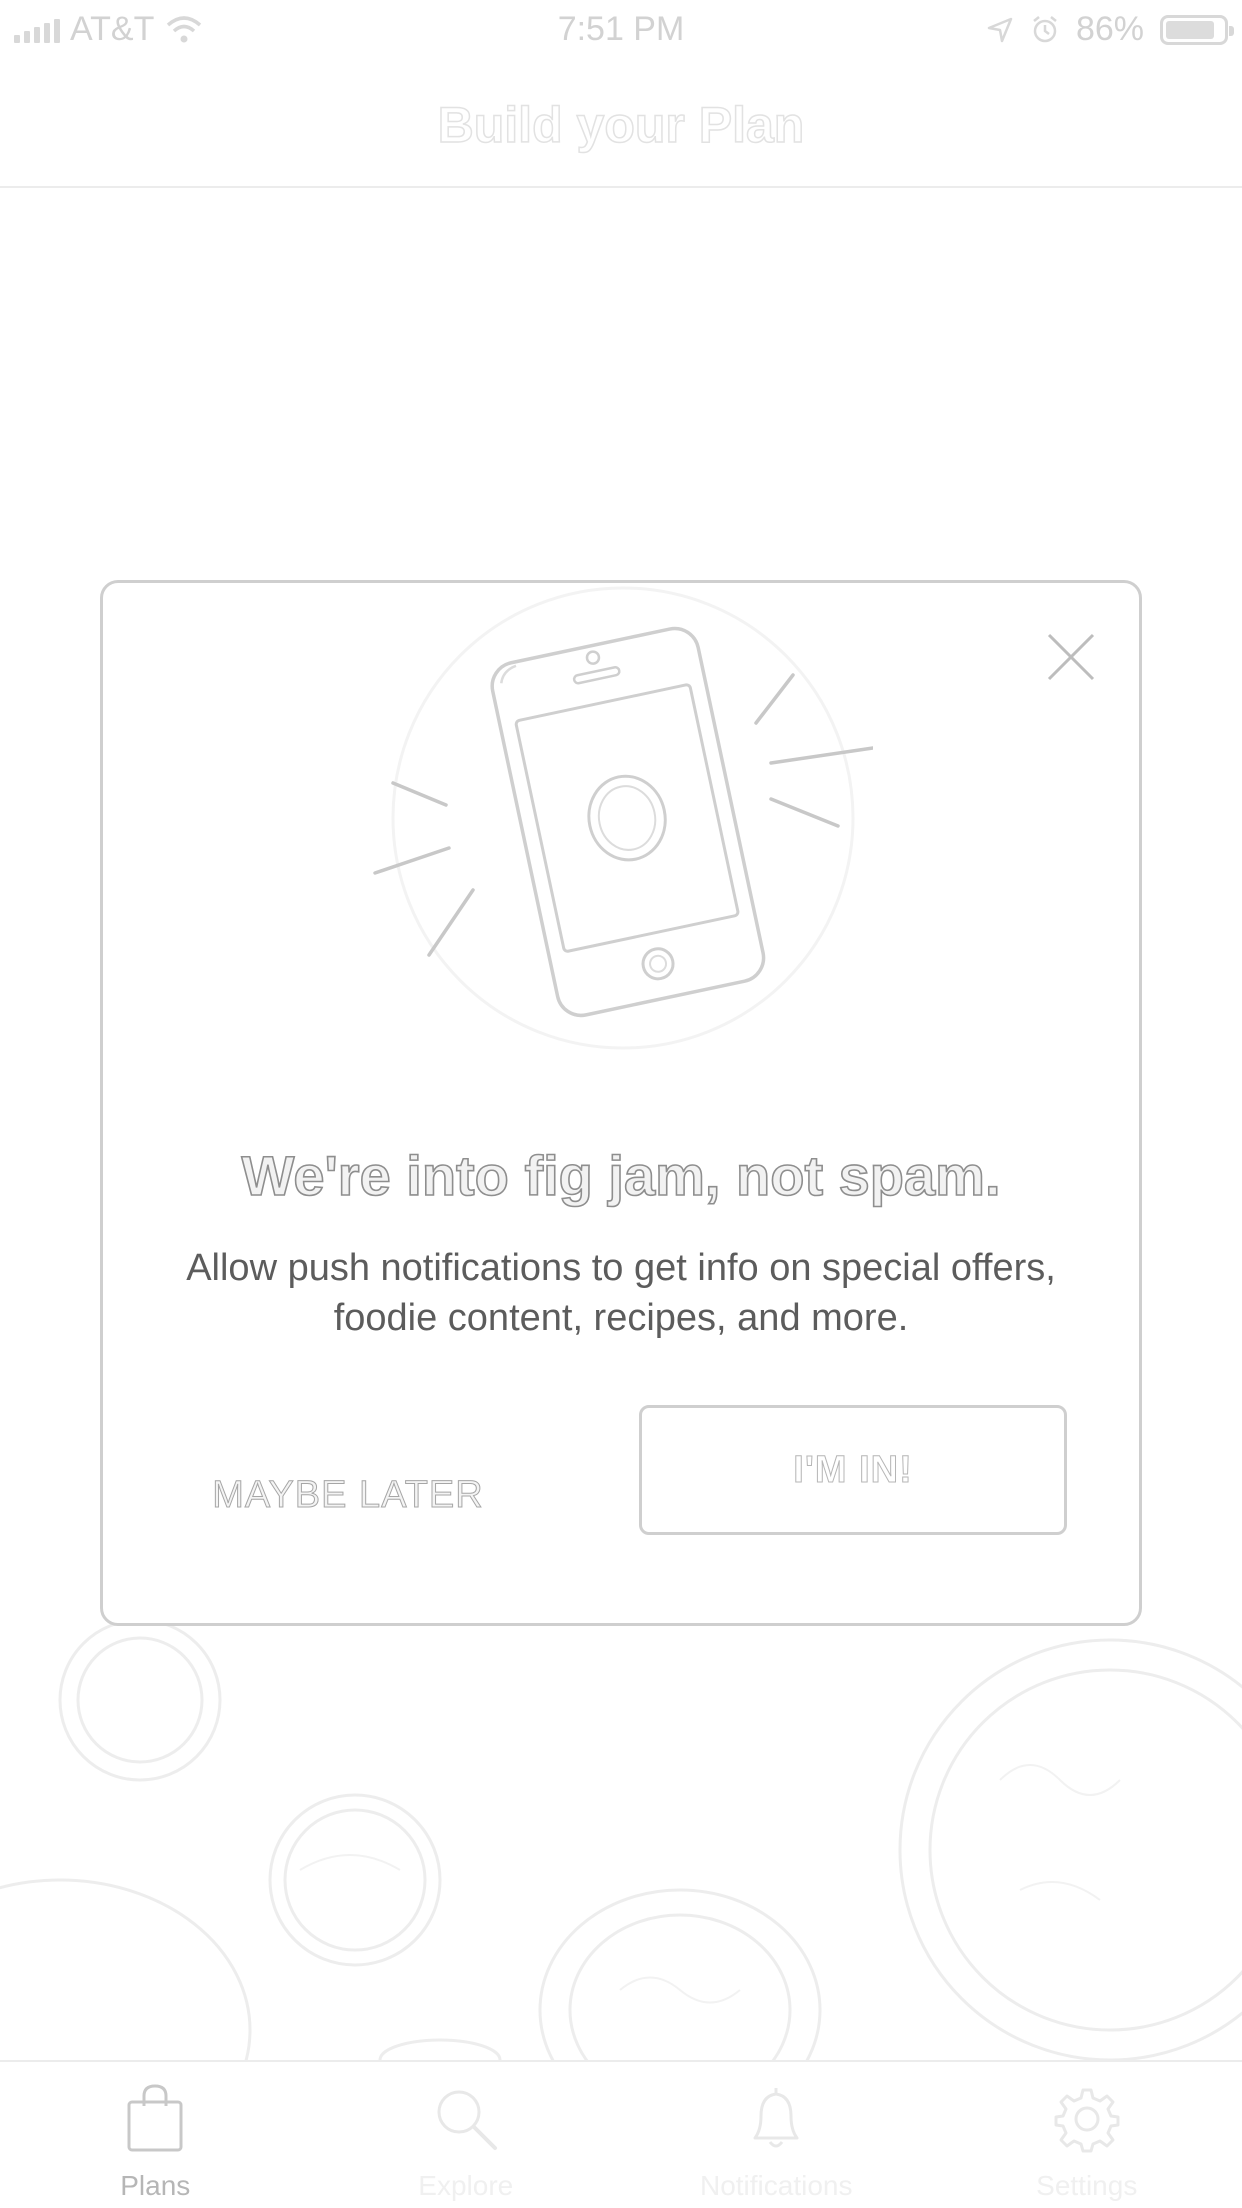 Image resolution: width=1242 pixels, height=2208 pixels. What do you see at coordinates (1045, 28) in the screenshot?
I see `alarm-icon` at bounding box center [1045, 28].